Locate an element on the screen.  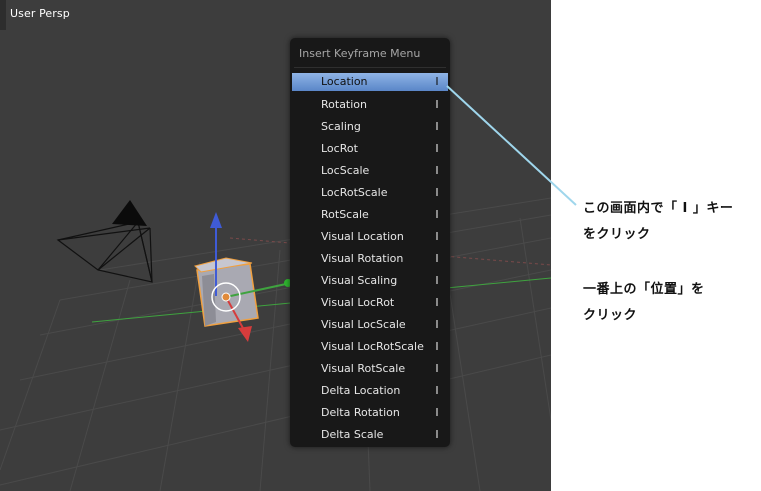
annotation-line-1: この画面内で「 I 」キー is located at coordinates (658, 208).